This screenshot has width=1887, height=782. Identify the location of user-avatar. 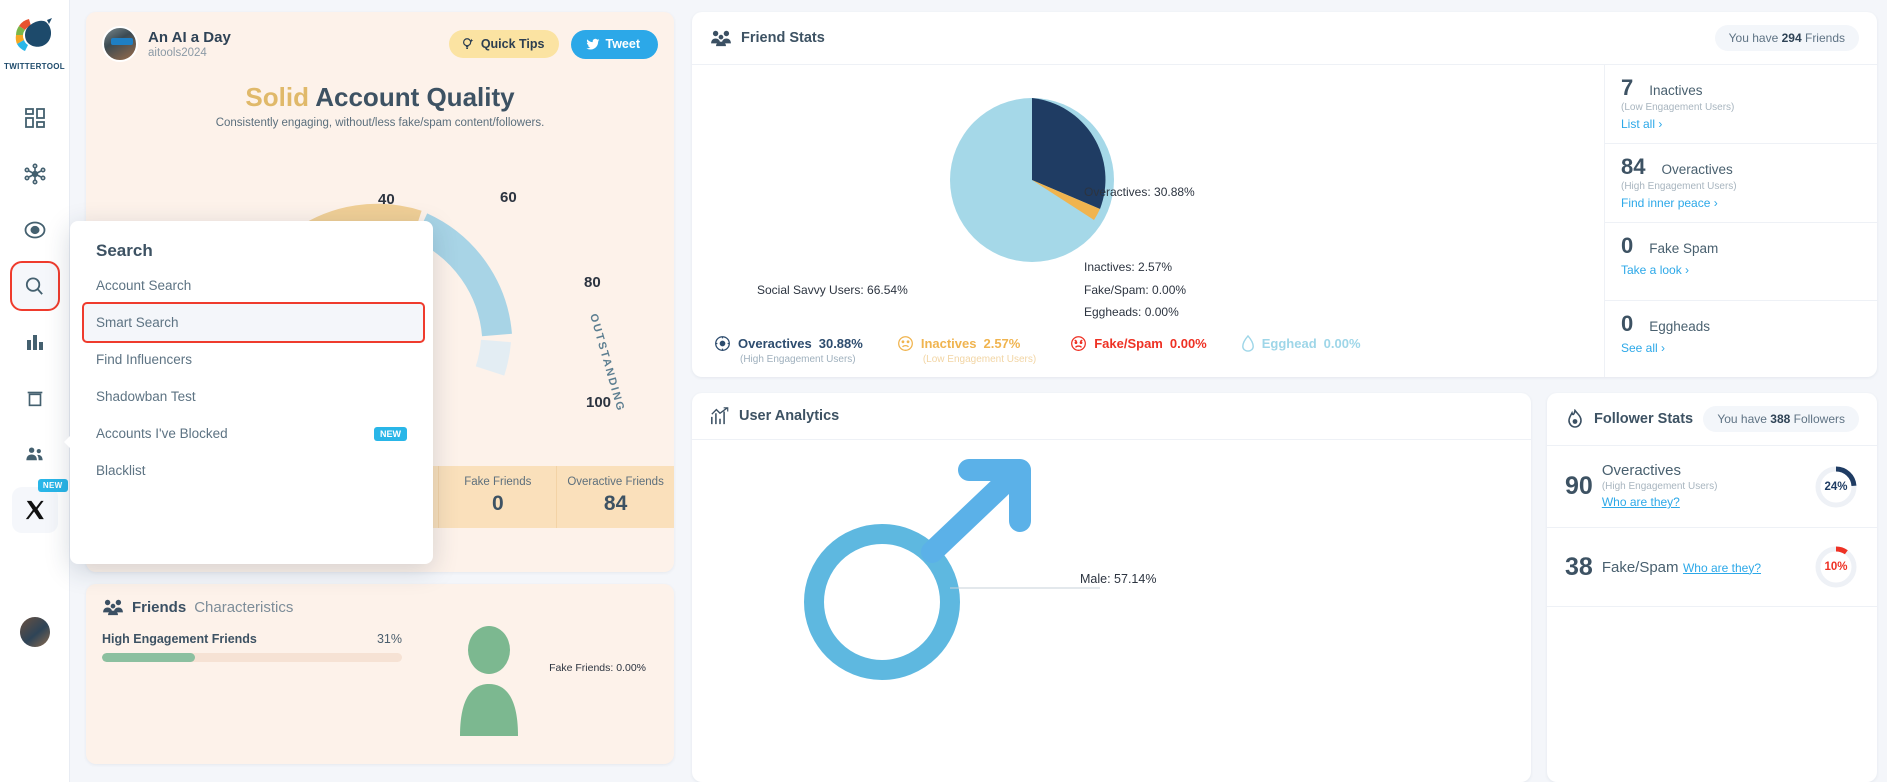
(34, 632).